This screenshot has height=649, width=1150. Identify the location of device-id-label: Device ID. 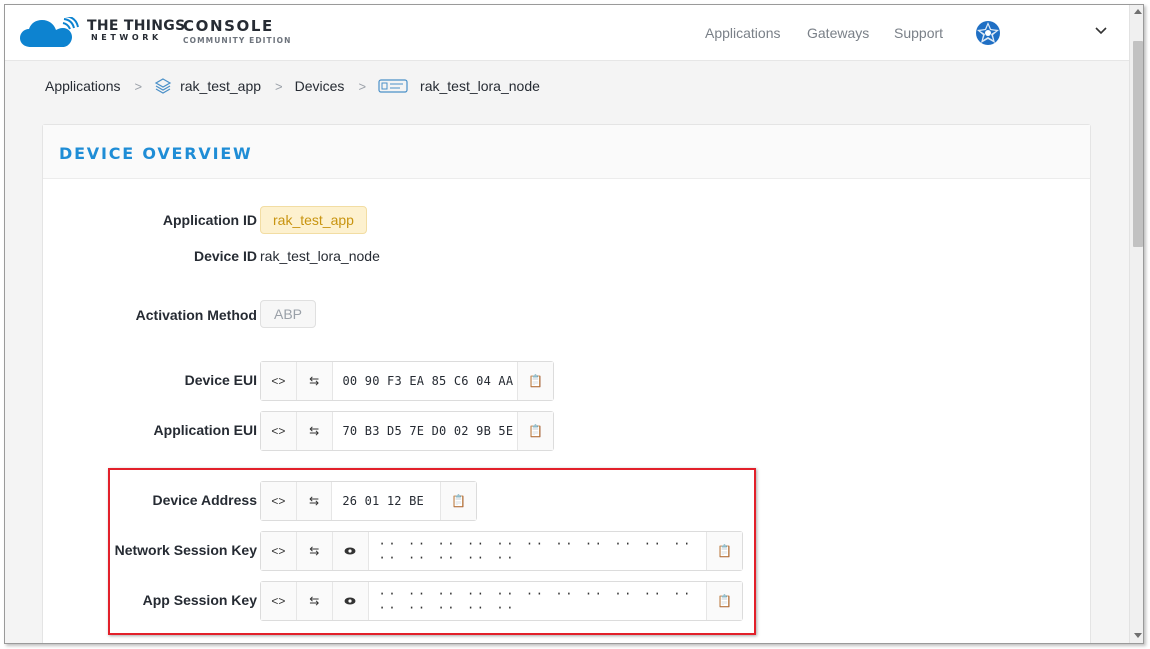
(225, 256).